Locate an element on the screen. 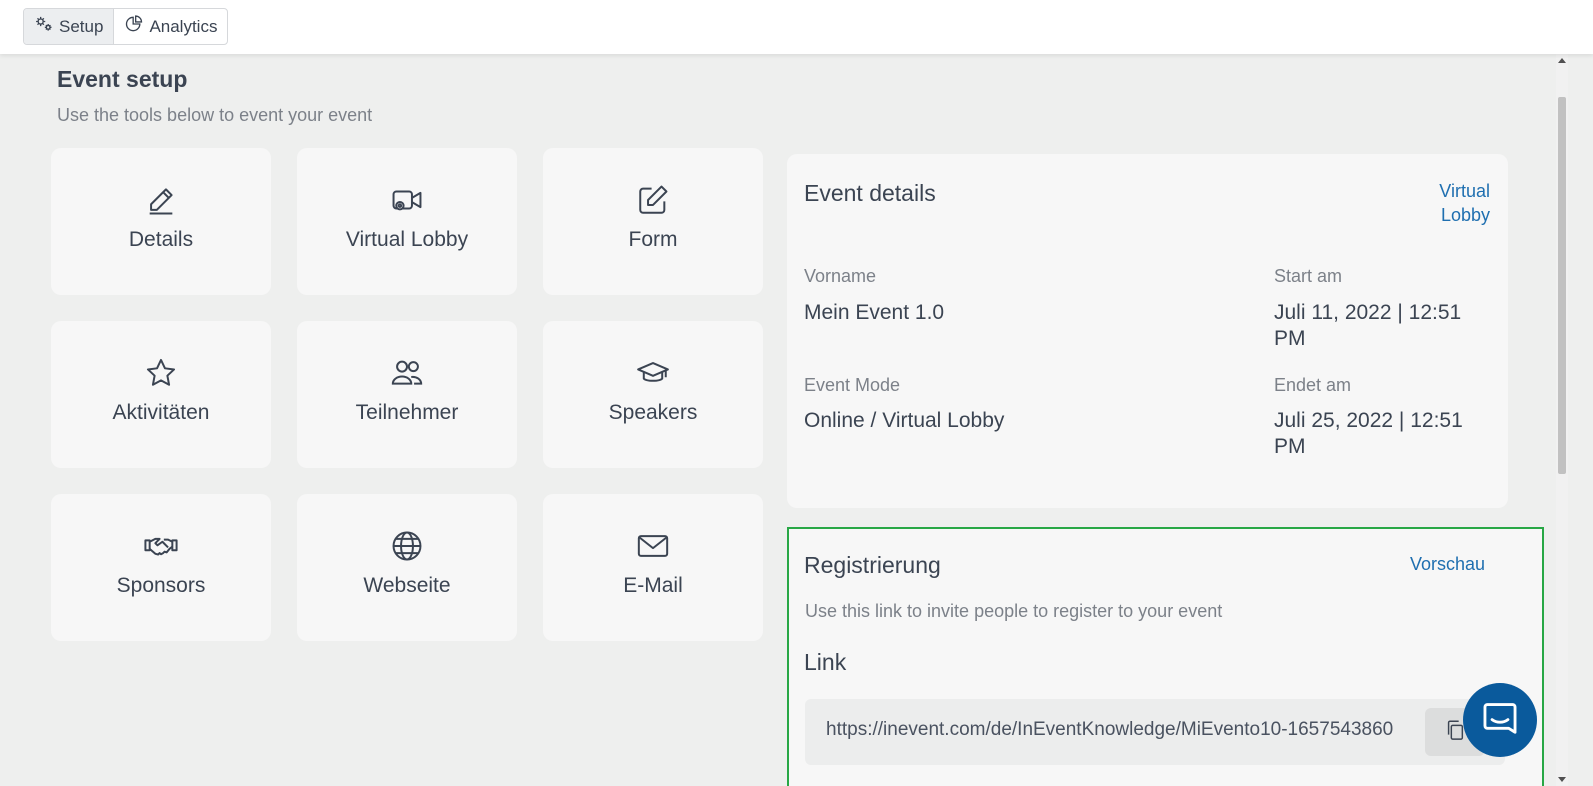 The height and width of the screenshot is (786, 1593). tab-setup: Setup is located at coordinates (69, 26).